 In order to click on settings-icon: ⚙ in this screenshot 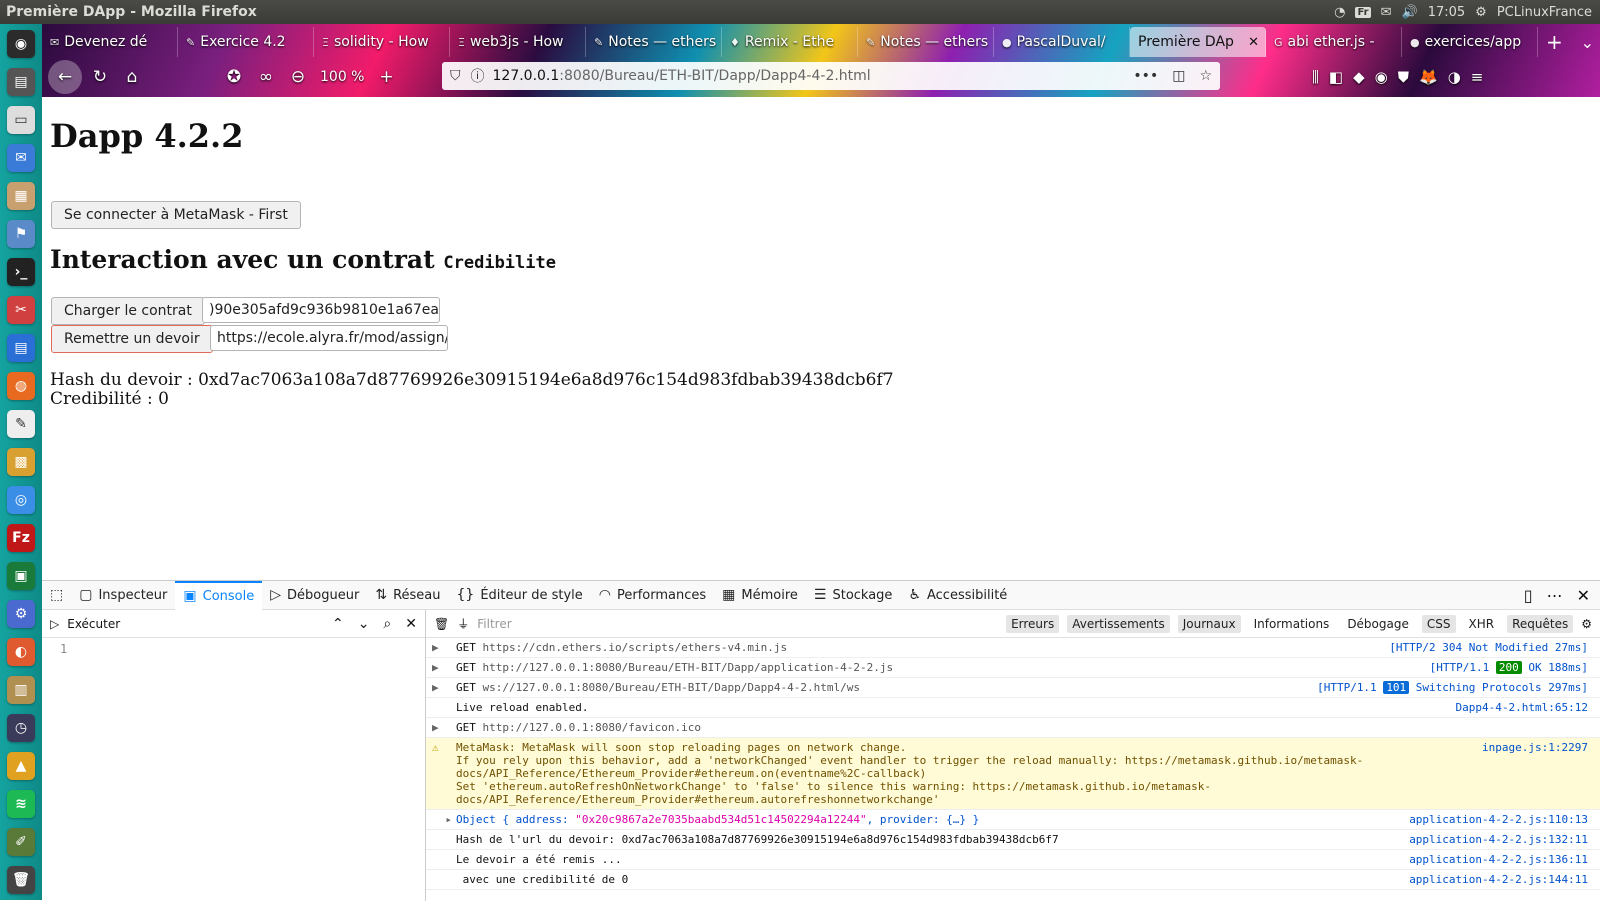, I will do `click(21, 614)`.